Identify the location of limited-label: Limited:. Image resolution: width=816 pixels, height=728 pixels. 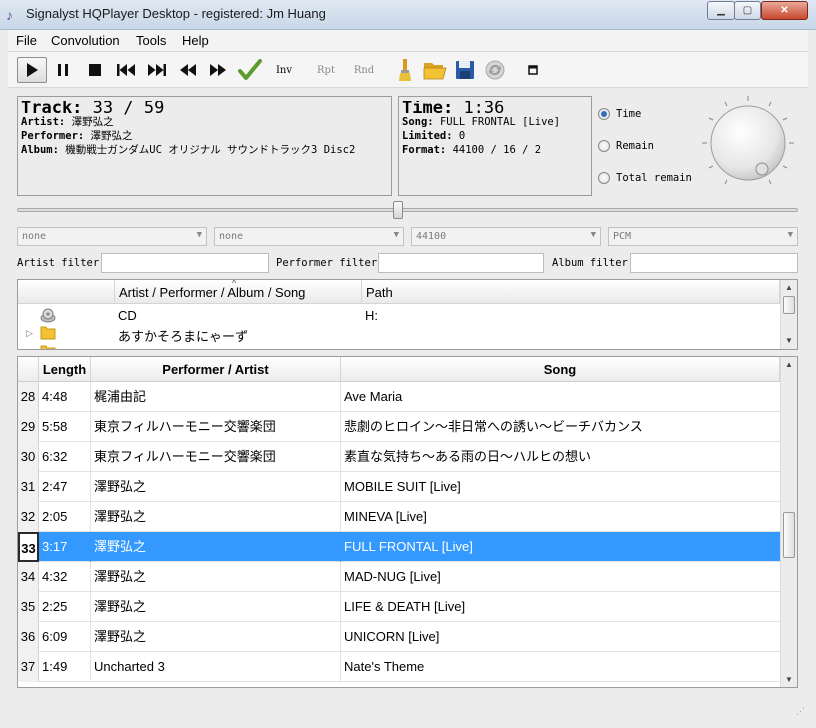
(427, 136).